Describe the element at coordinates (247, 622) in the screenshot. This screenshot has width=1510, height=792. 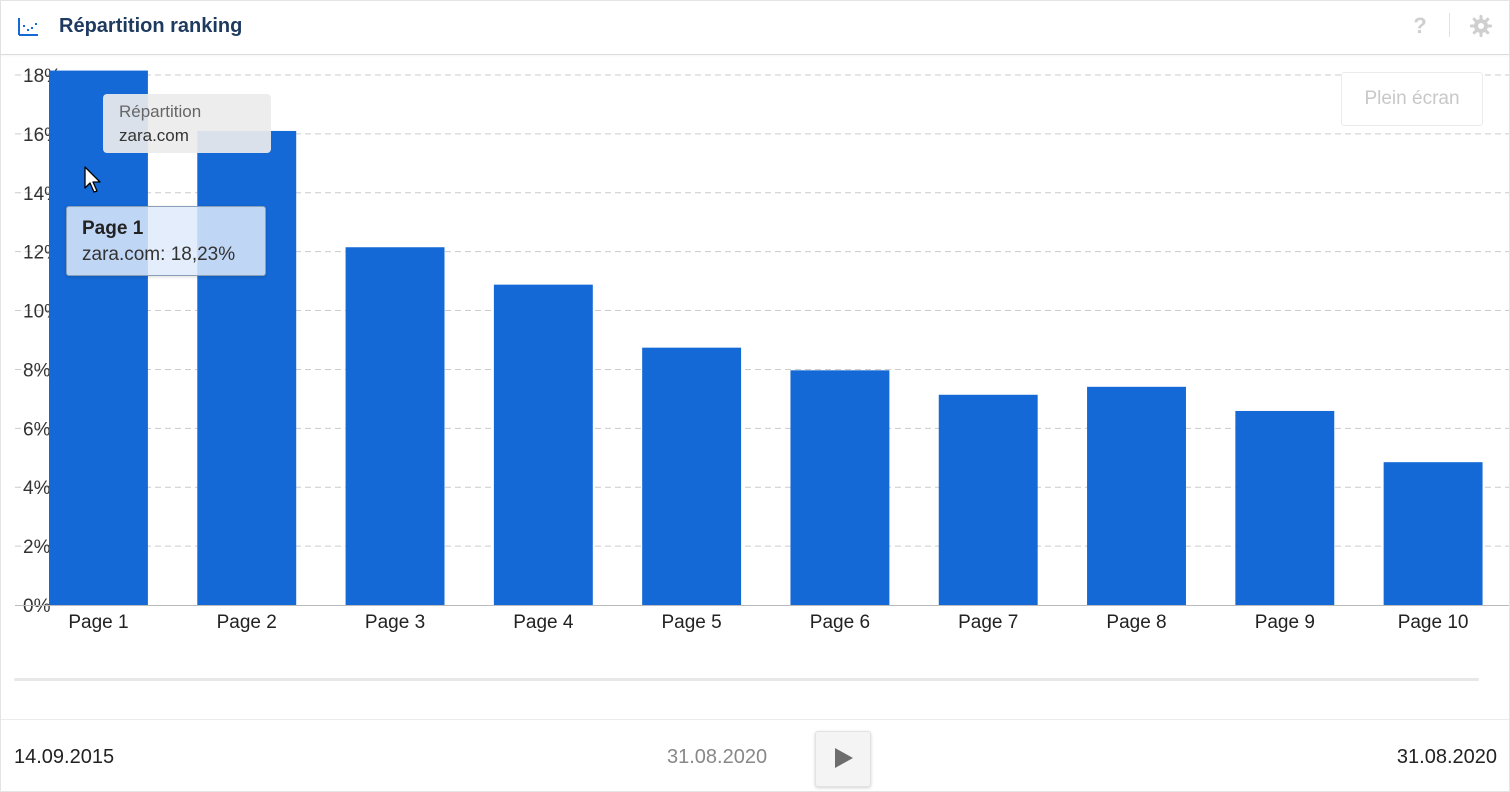
I see `x-tick-label: Page 2` at that location.